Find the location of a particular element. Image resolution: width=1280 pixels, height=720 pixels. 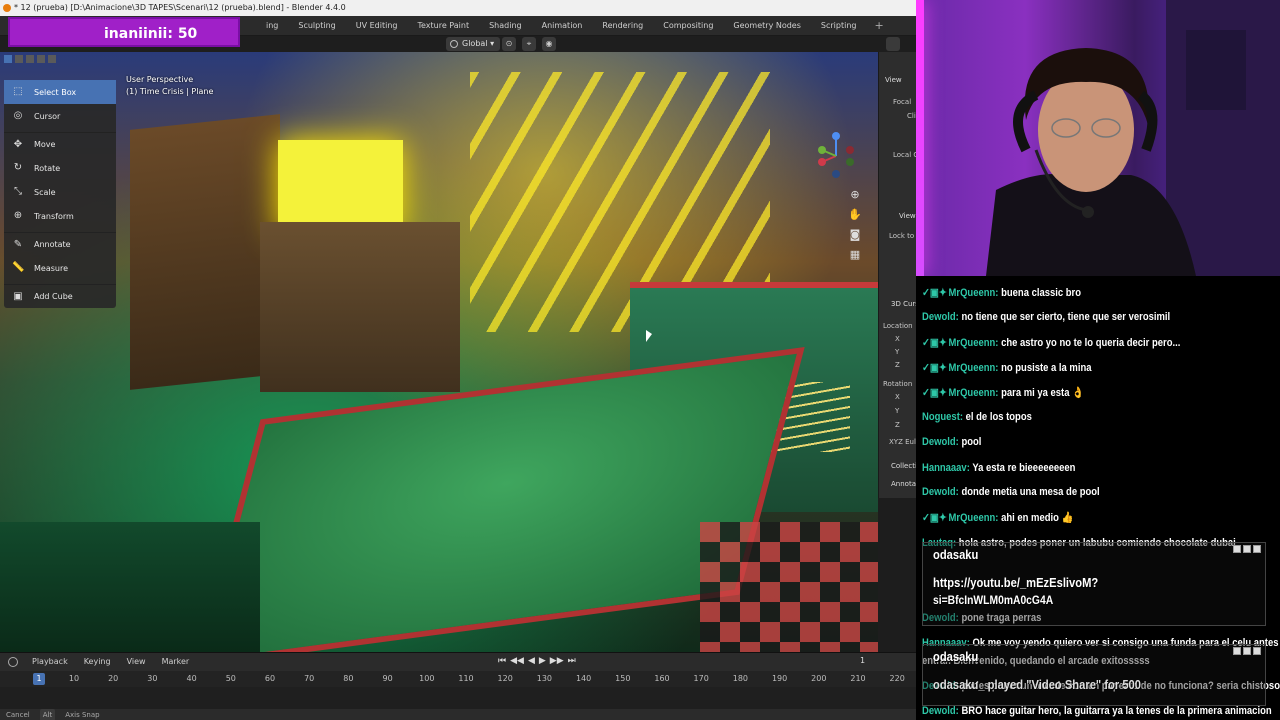

panel-focal-label: Focal is located at coordinates (902, 102).